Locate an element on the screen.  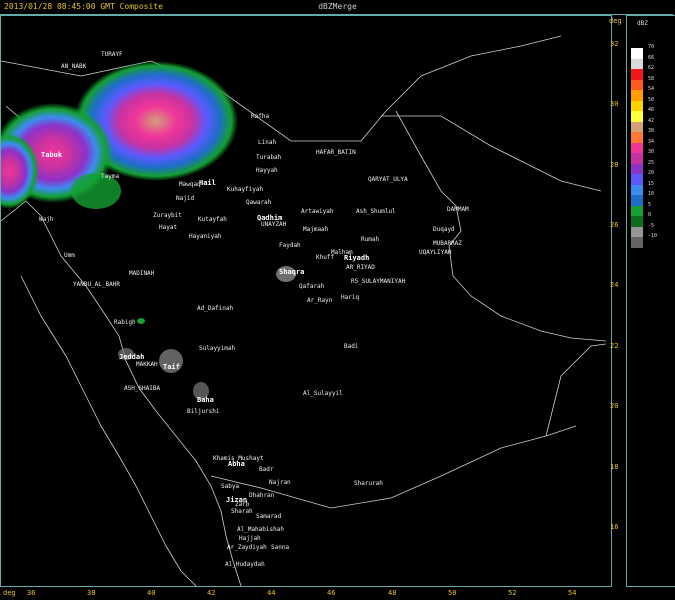
place-label: Kuhayfiyah is located at coordinates (245, 189).